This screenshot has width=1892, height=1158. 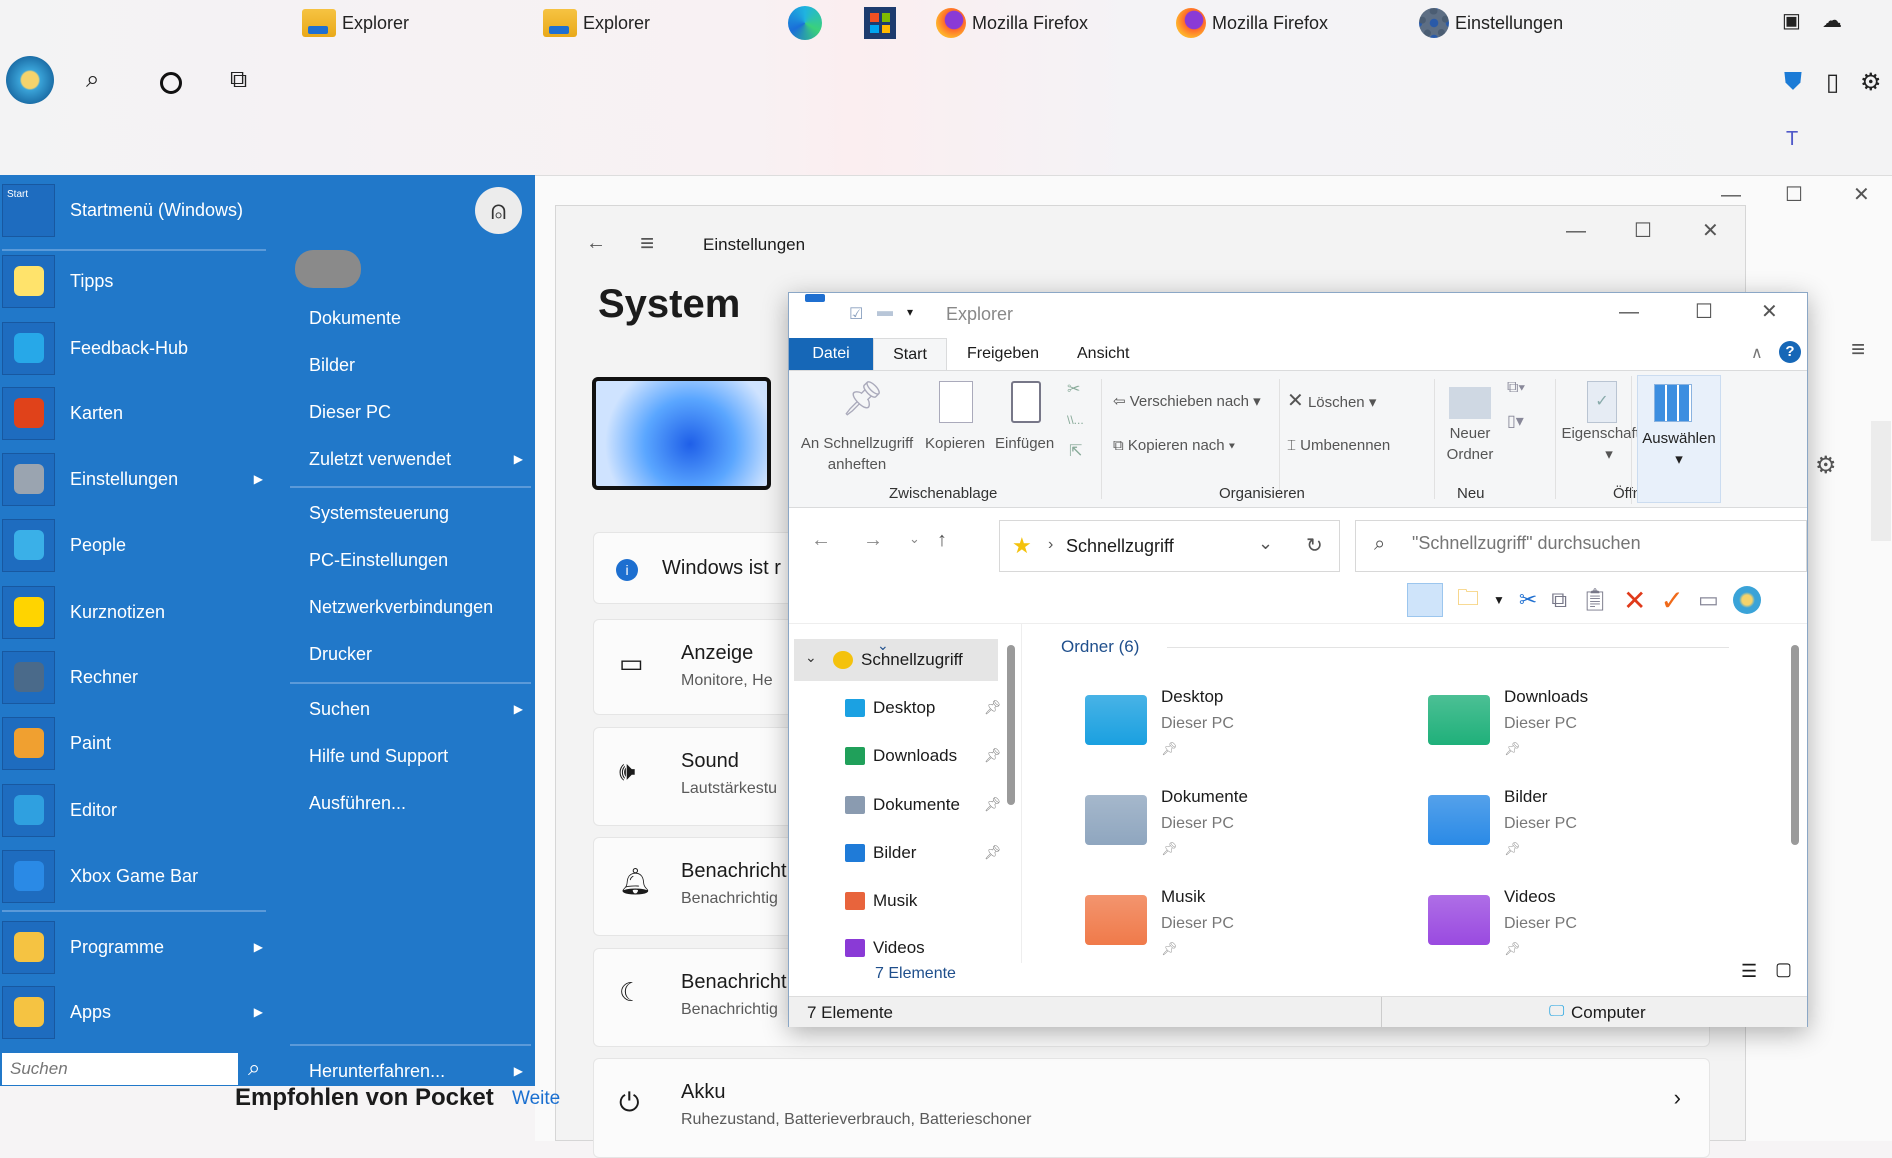 I want to click on group-header: Ordner (6), so click(x=1100, y=647).